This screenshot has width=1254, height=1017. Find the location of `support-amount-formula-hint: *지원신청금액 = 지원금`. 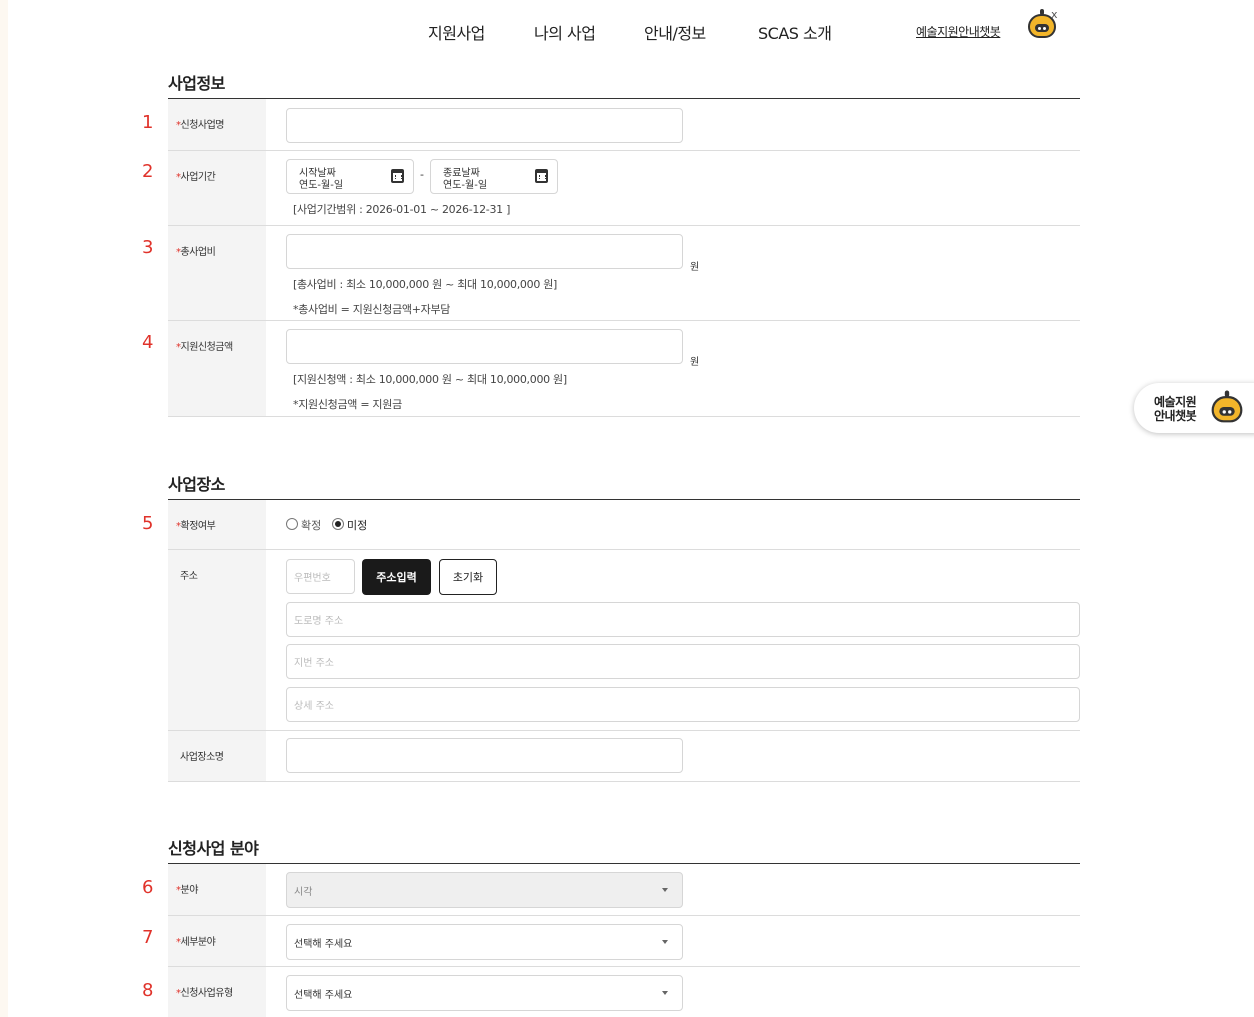

support-amount-formula-hint: *지원신청금액 = 지원금 is located at coordinates (347, 404).